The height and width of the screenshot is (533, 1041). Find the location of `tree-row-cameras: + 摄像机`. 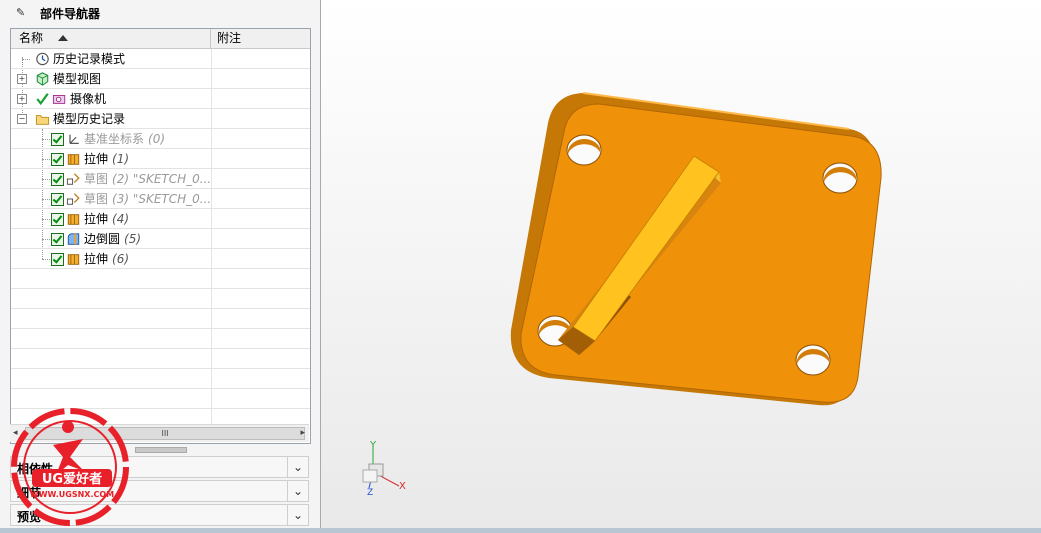

tree-row-cameras: + 摄像机 is located at coordinates (160, 99).